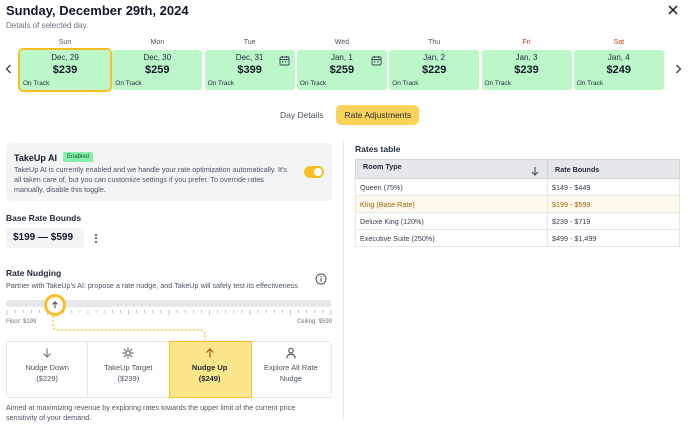 The width and height of the screenshot is (688, 445). I want to click on day-price: $229, so click(434, 70).